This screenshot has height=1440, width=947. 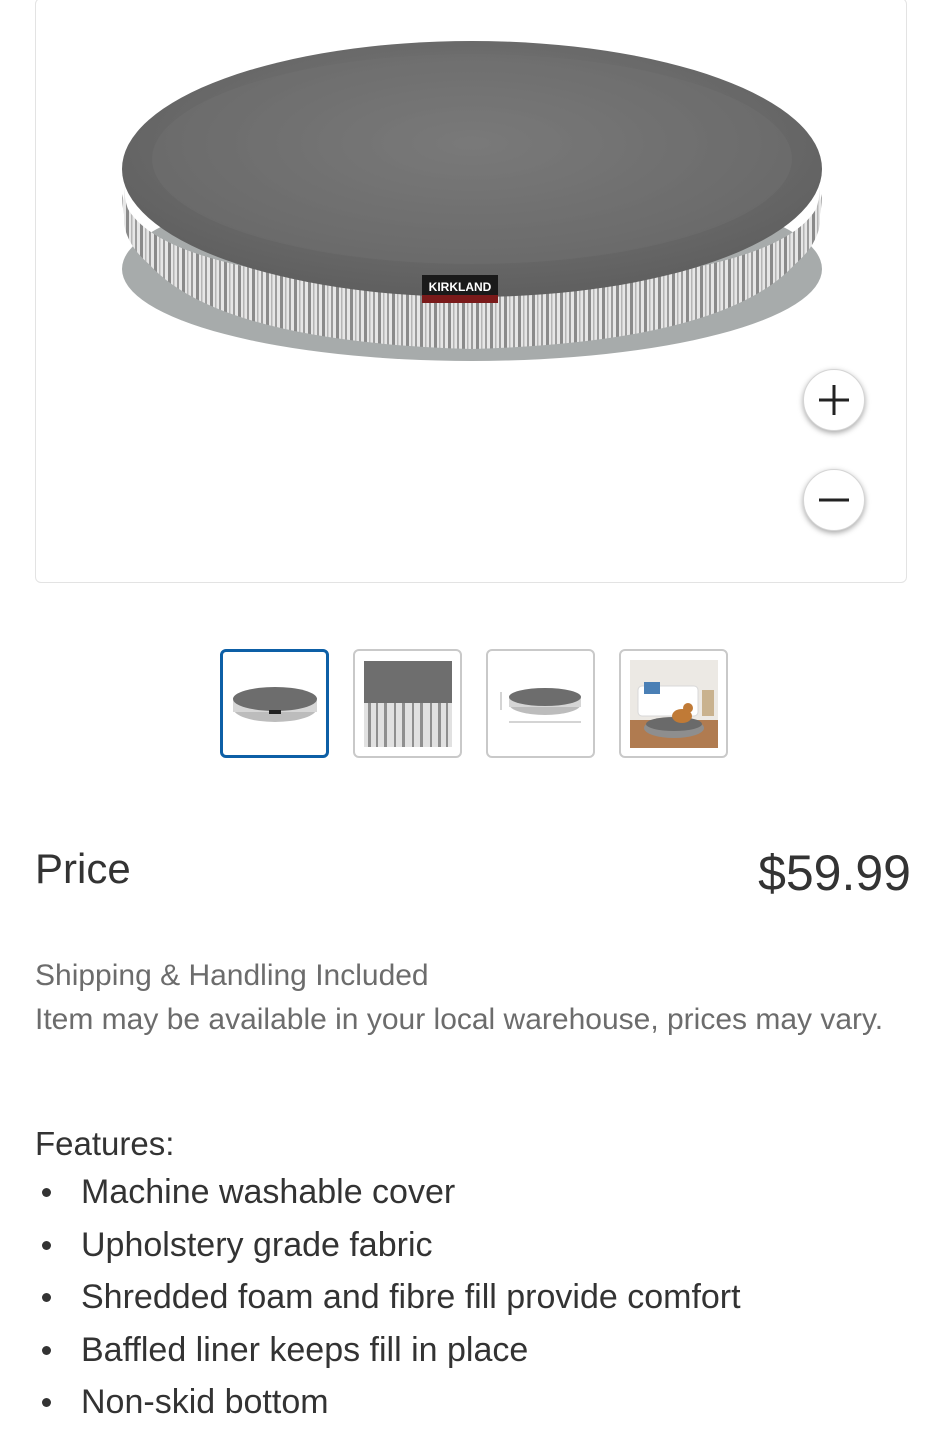 I want to click on price-label: Price, so click(x=83, y=868).